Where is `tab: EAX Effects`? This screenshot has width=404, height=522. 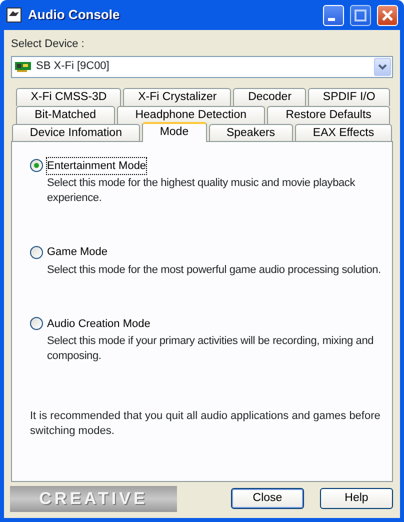 tab: EAX Effects is located at coordinates (343, 133).